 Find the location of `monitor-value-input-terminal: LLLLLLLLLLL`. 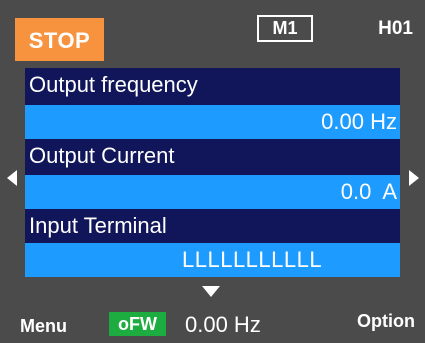

monitor-value-input-terminal: LLLLLLLLLLL is located at coordinates (212, 260).